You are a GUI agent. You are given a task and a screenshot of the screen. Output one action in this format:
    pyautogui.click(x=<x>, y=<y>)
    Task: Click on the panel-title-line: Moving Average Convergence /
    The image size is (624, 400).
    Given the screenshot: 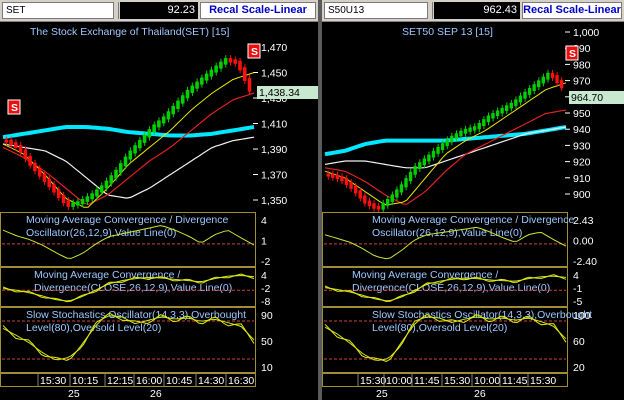 What is the action you would take?
    pyautogui.click(x=107, y=275)
    